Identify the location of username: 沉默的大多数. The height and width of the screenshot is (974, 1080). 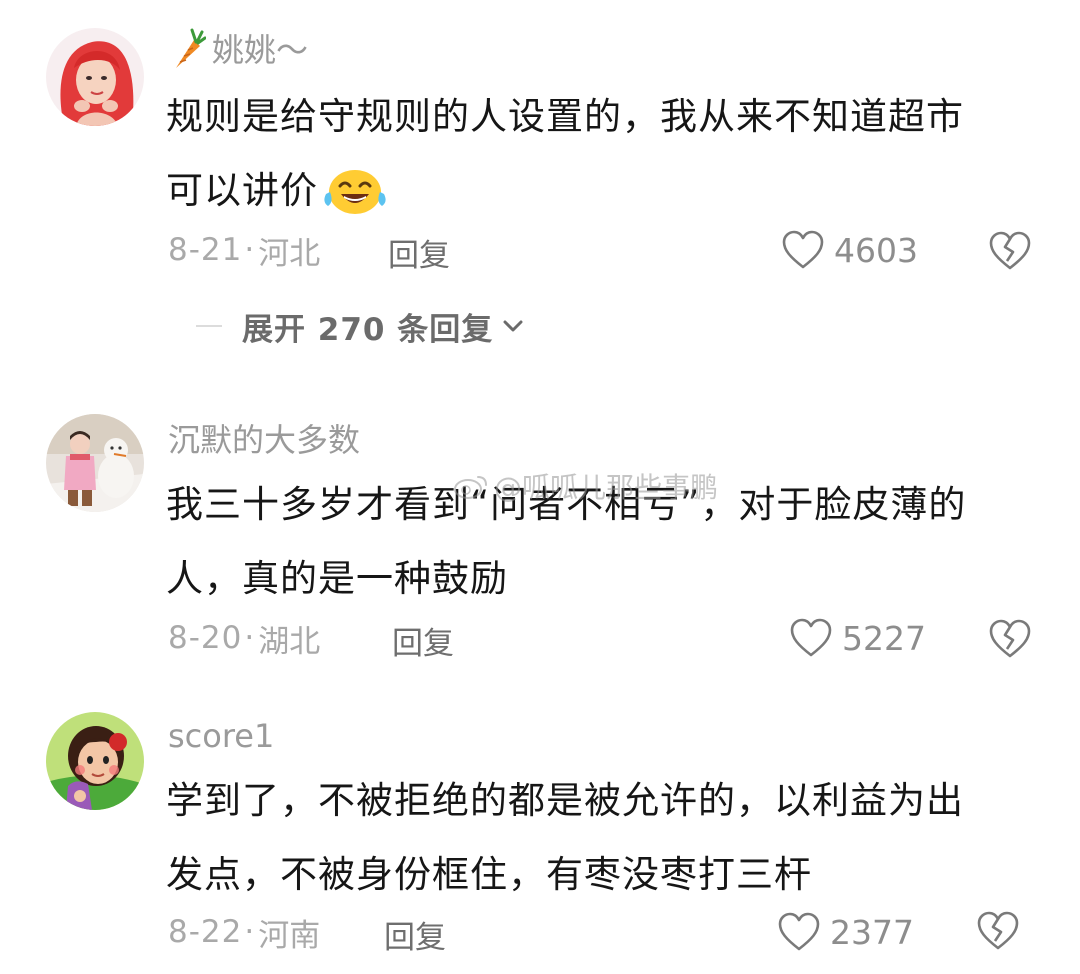
(264, 438).